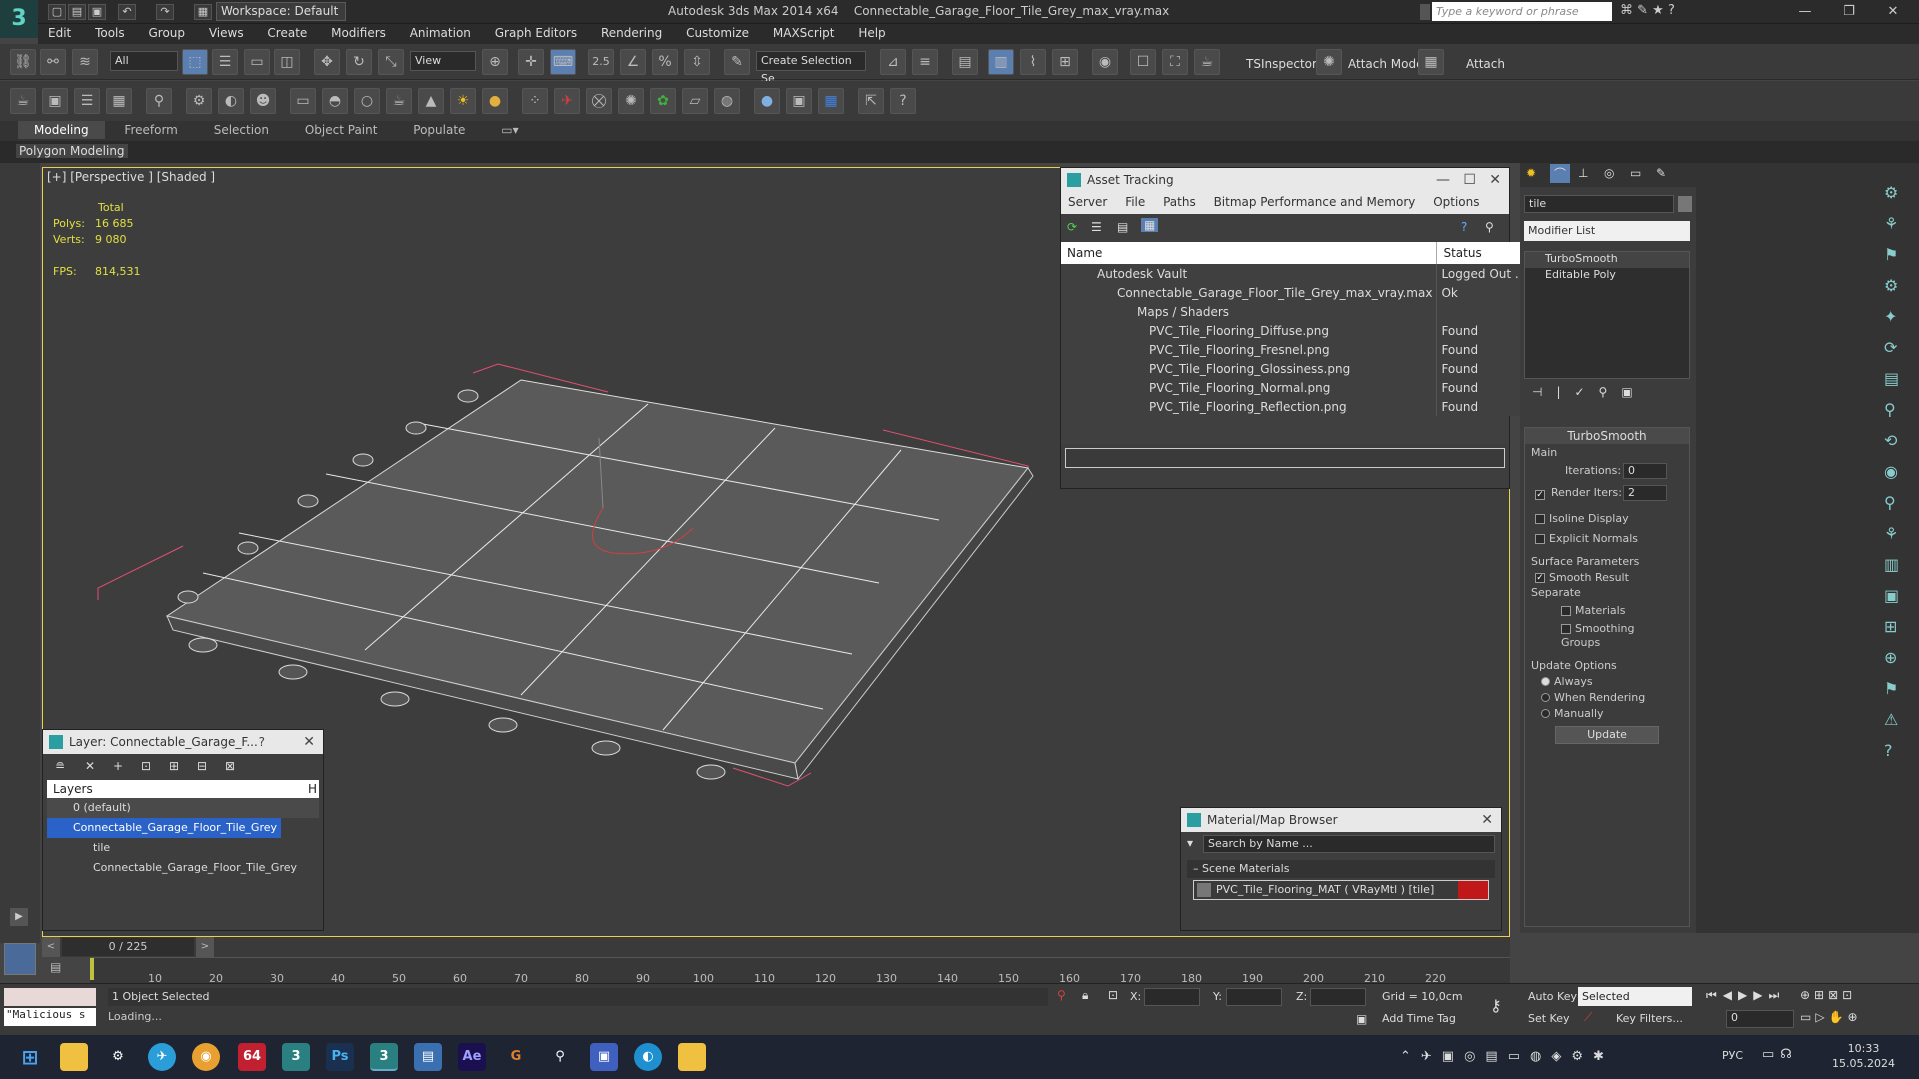  What do you see at coordinates (1607, 276) in the screenshot?
I see `stack-item-editable-poly: Editable Poly` at bounding box center [1607, 276].